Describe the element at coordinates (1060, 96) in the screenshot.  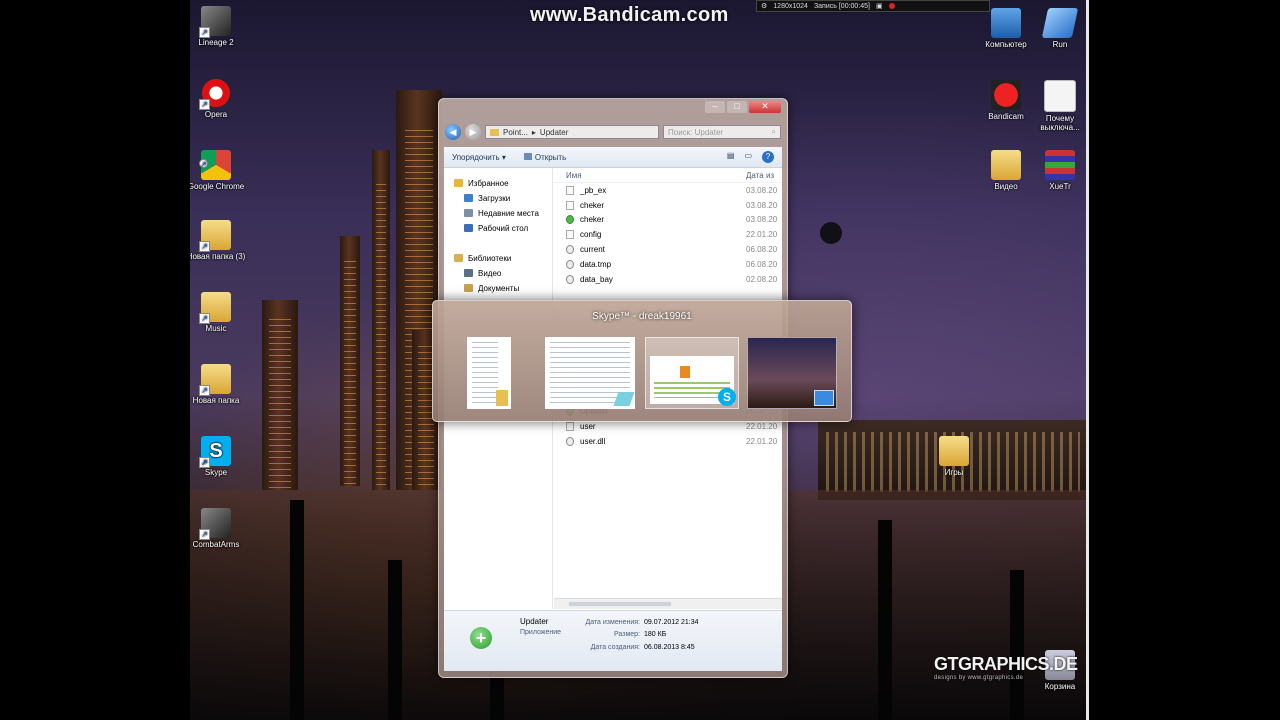
I see `doc-icon` at that location.